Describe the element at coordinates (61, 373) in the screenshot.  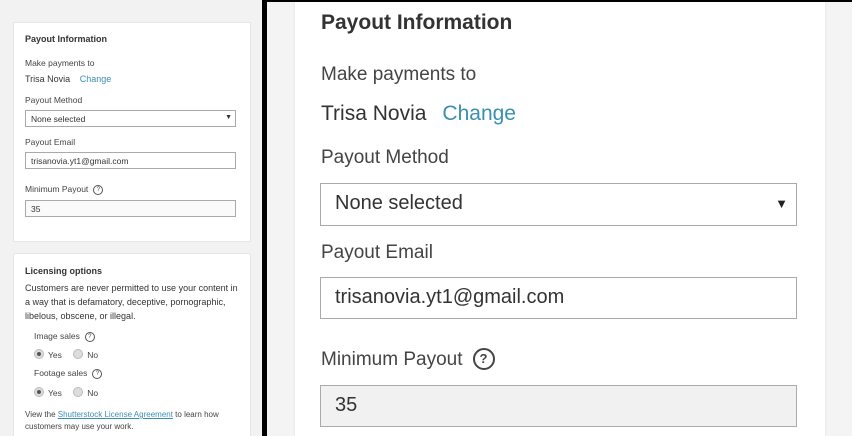
I see `footage-sales-label: Footage sales` at that location.